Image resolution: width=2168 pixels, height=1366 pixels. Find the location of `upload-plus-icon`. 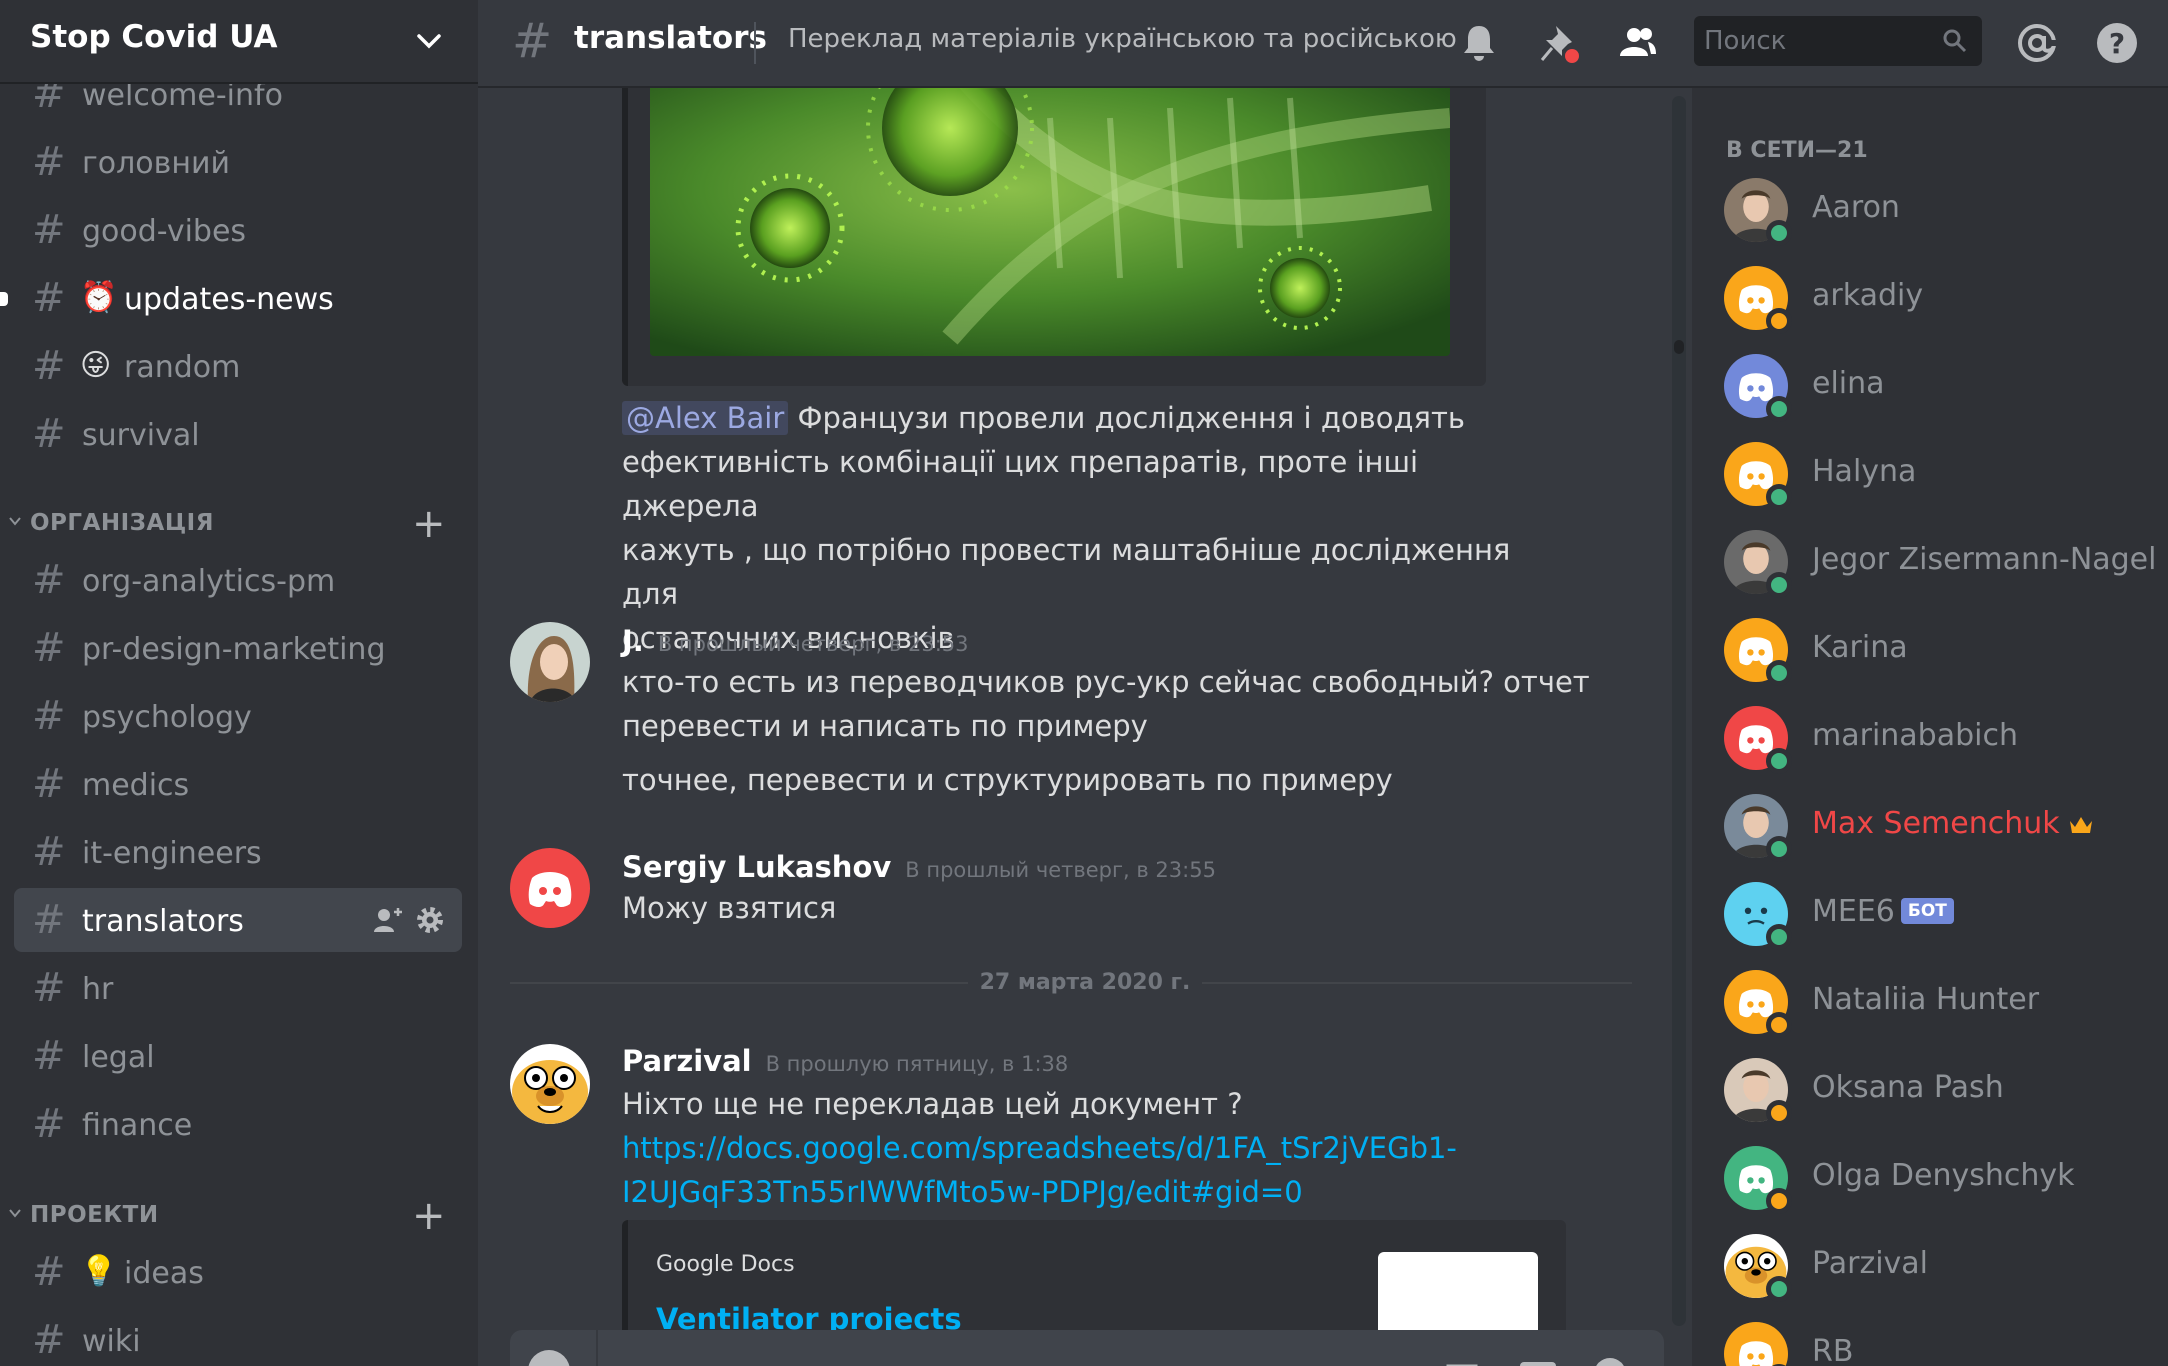

upload-plus-icon is located at coordinates (549, 1358).